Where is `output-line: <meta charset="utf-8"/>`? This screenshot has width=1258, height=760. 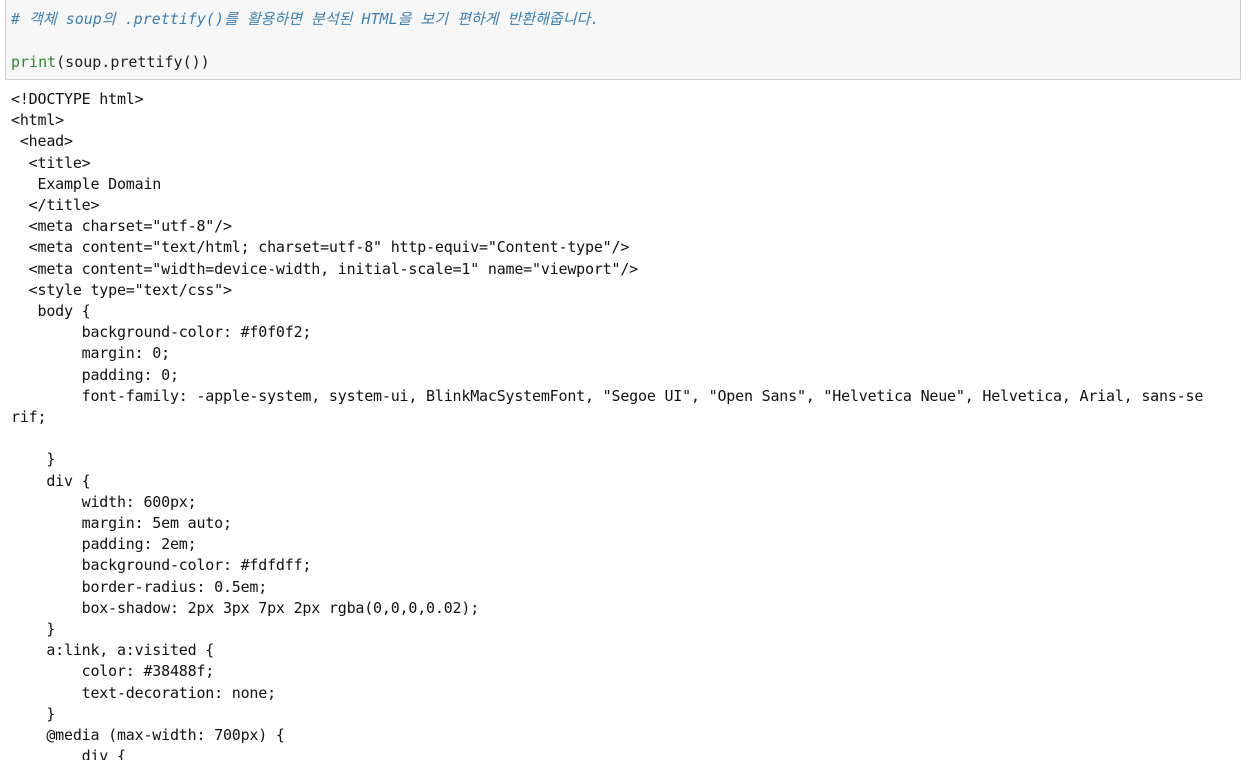 output-line: <meta charset="utf-8"/> is located at coordinates (121, 226).